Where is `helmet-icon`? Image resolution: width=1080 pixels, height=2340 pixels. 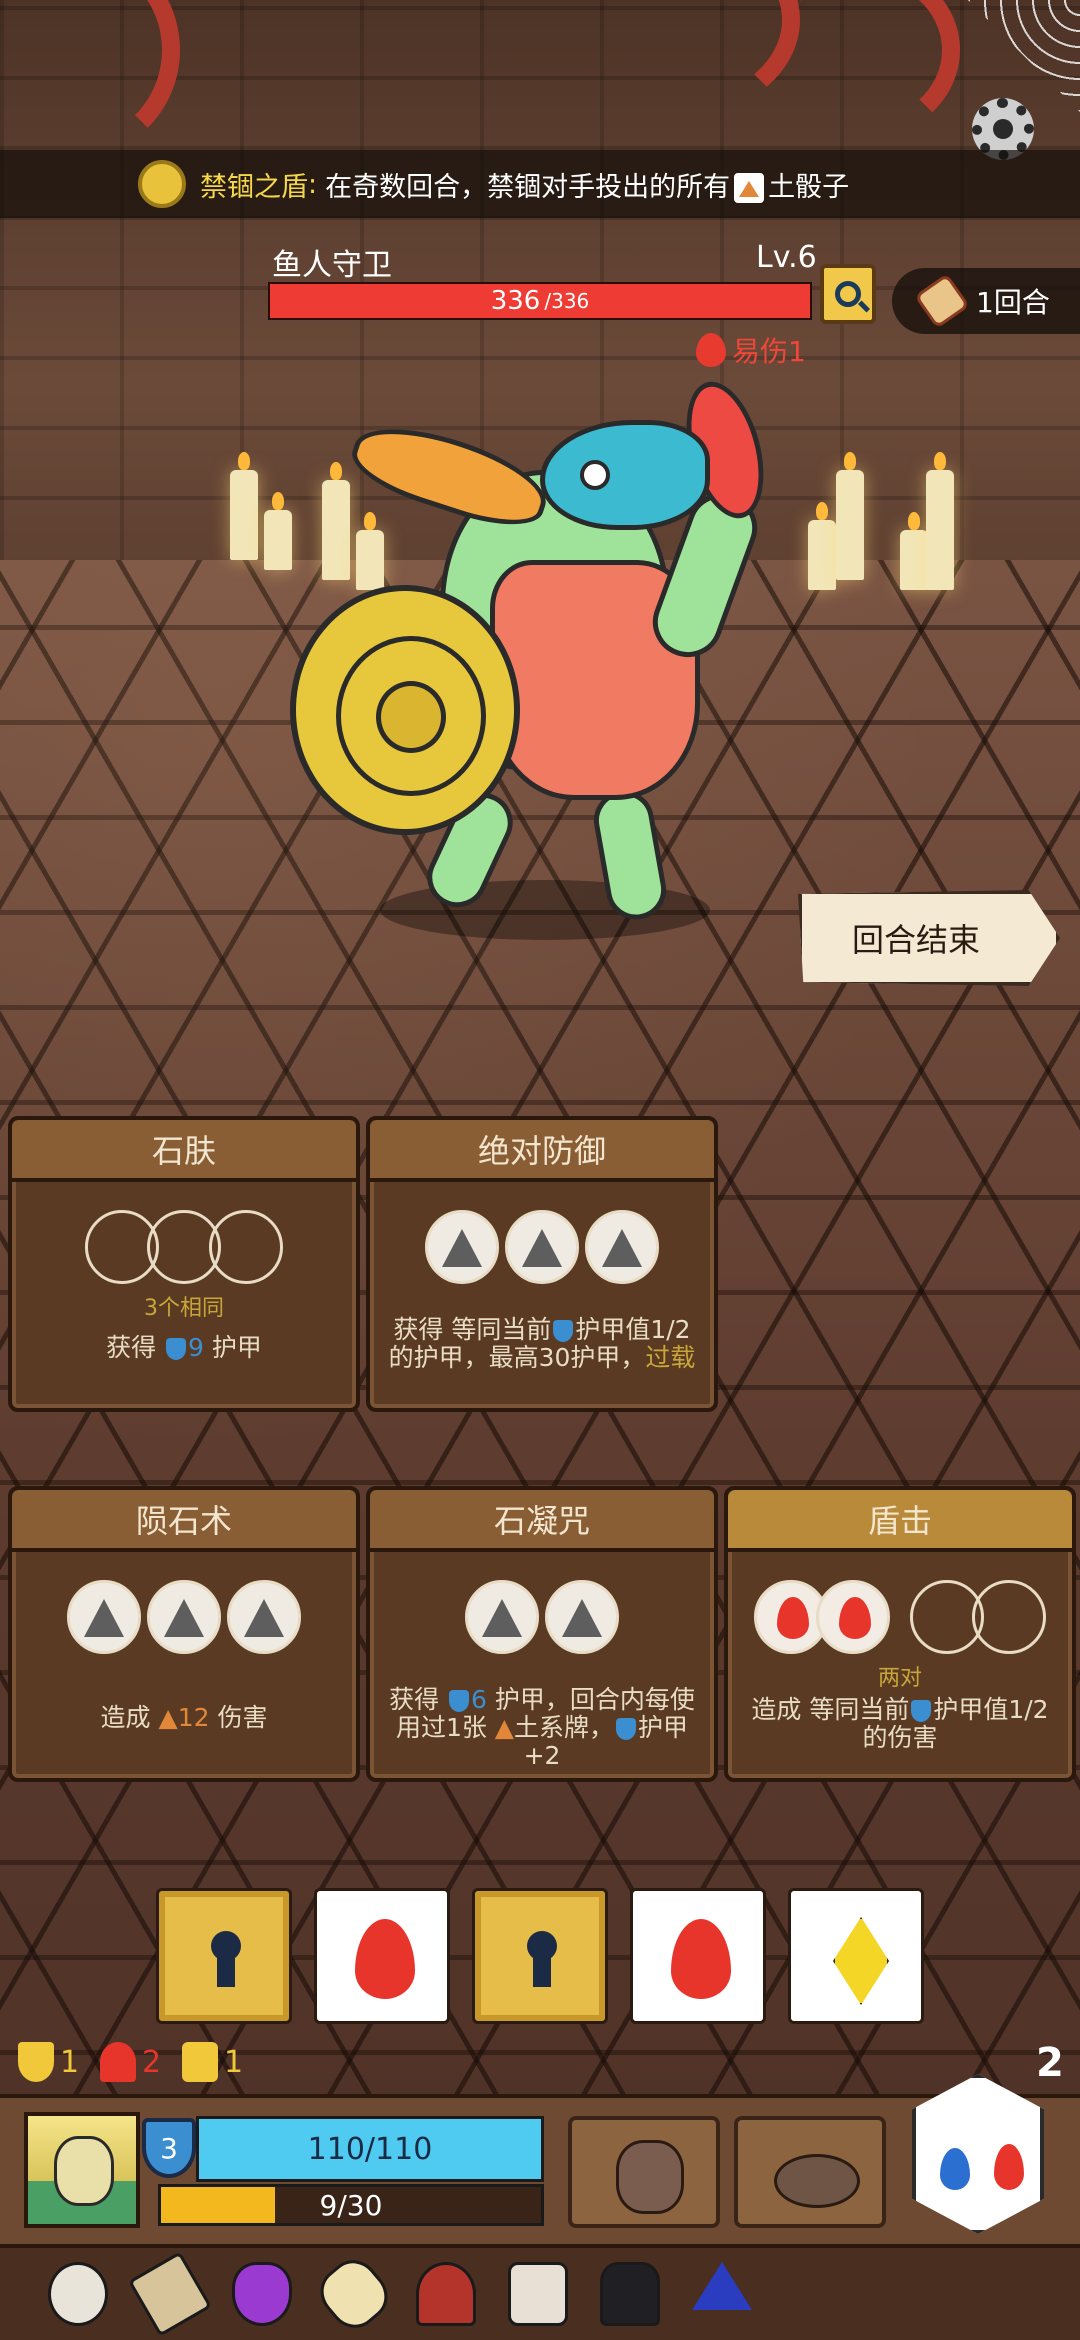
helmet-icon is located at coordinates (446, 2294).